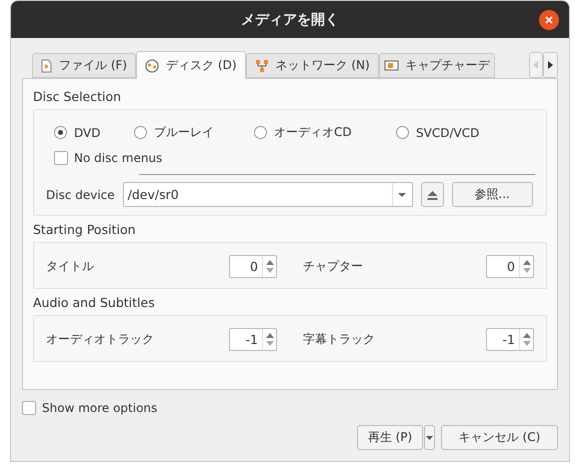 Image resolution: width=578 pixels, height=471 pixels. What do you see at coordinates (118, 158) in the screenshot?
I see `checkbox-label: No disc menus` at bounding box center [118, 158].